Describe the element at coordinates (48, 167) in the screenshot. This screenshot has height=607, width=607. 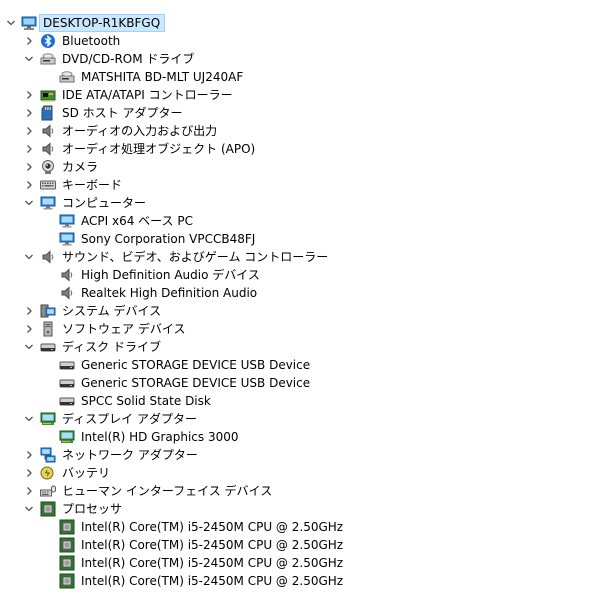
I see `camera-icon` at that location.